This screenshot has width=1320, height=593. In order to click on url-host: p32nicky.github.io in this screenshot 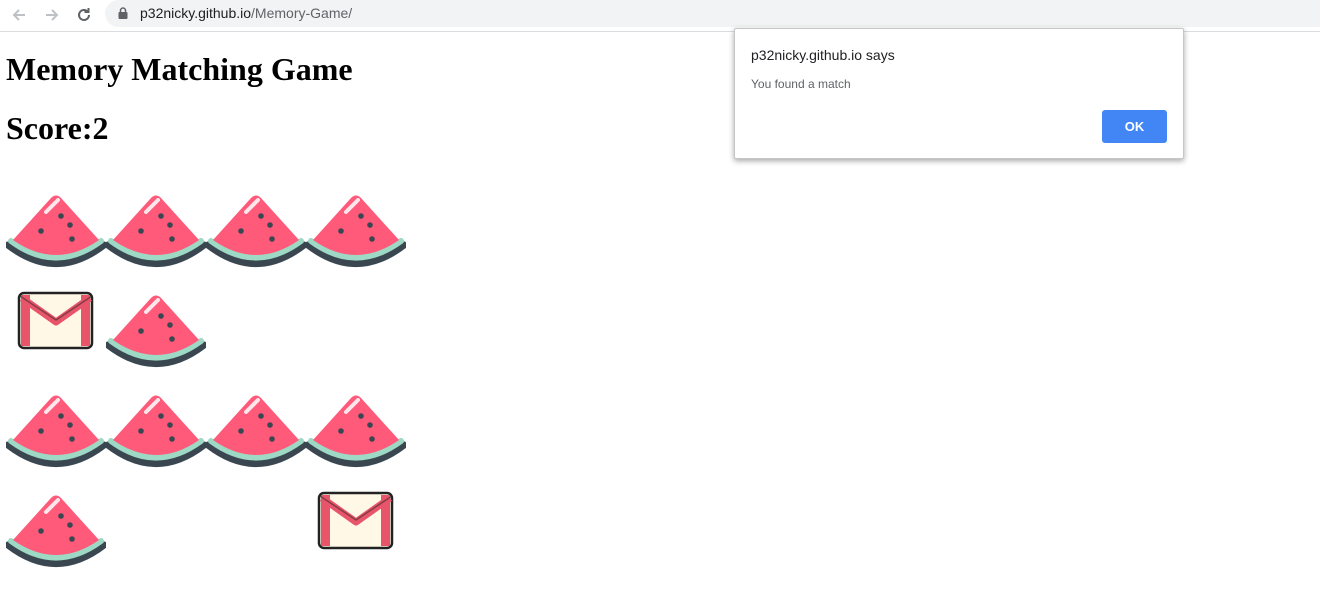, I will do `click(196, 13)`.